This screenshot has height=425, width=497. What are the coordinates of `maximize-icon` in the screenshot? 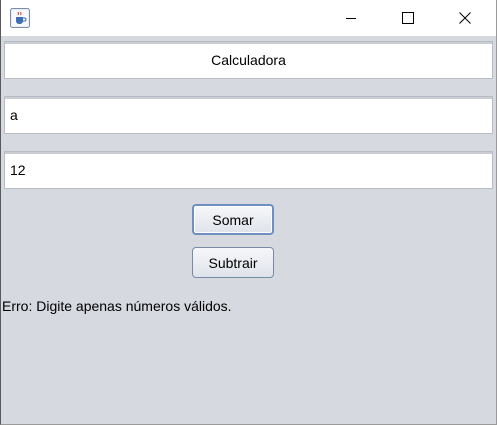 It's located at (408, 18).